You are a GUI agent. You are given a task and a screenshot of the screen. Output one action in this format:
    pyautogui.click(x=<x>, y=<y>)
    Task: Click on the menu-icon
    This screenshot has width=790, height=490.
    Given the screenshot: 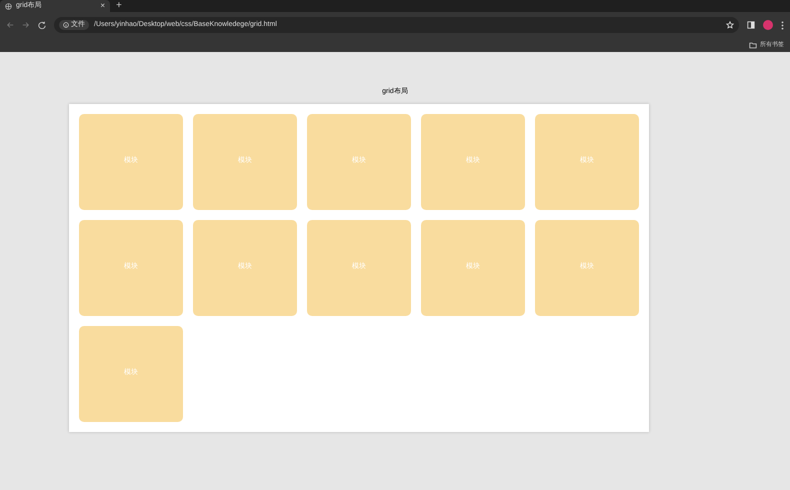 What is the action you would take?
    pyautogui.click(x=782, y=25)
    